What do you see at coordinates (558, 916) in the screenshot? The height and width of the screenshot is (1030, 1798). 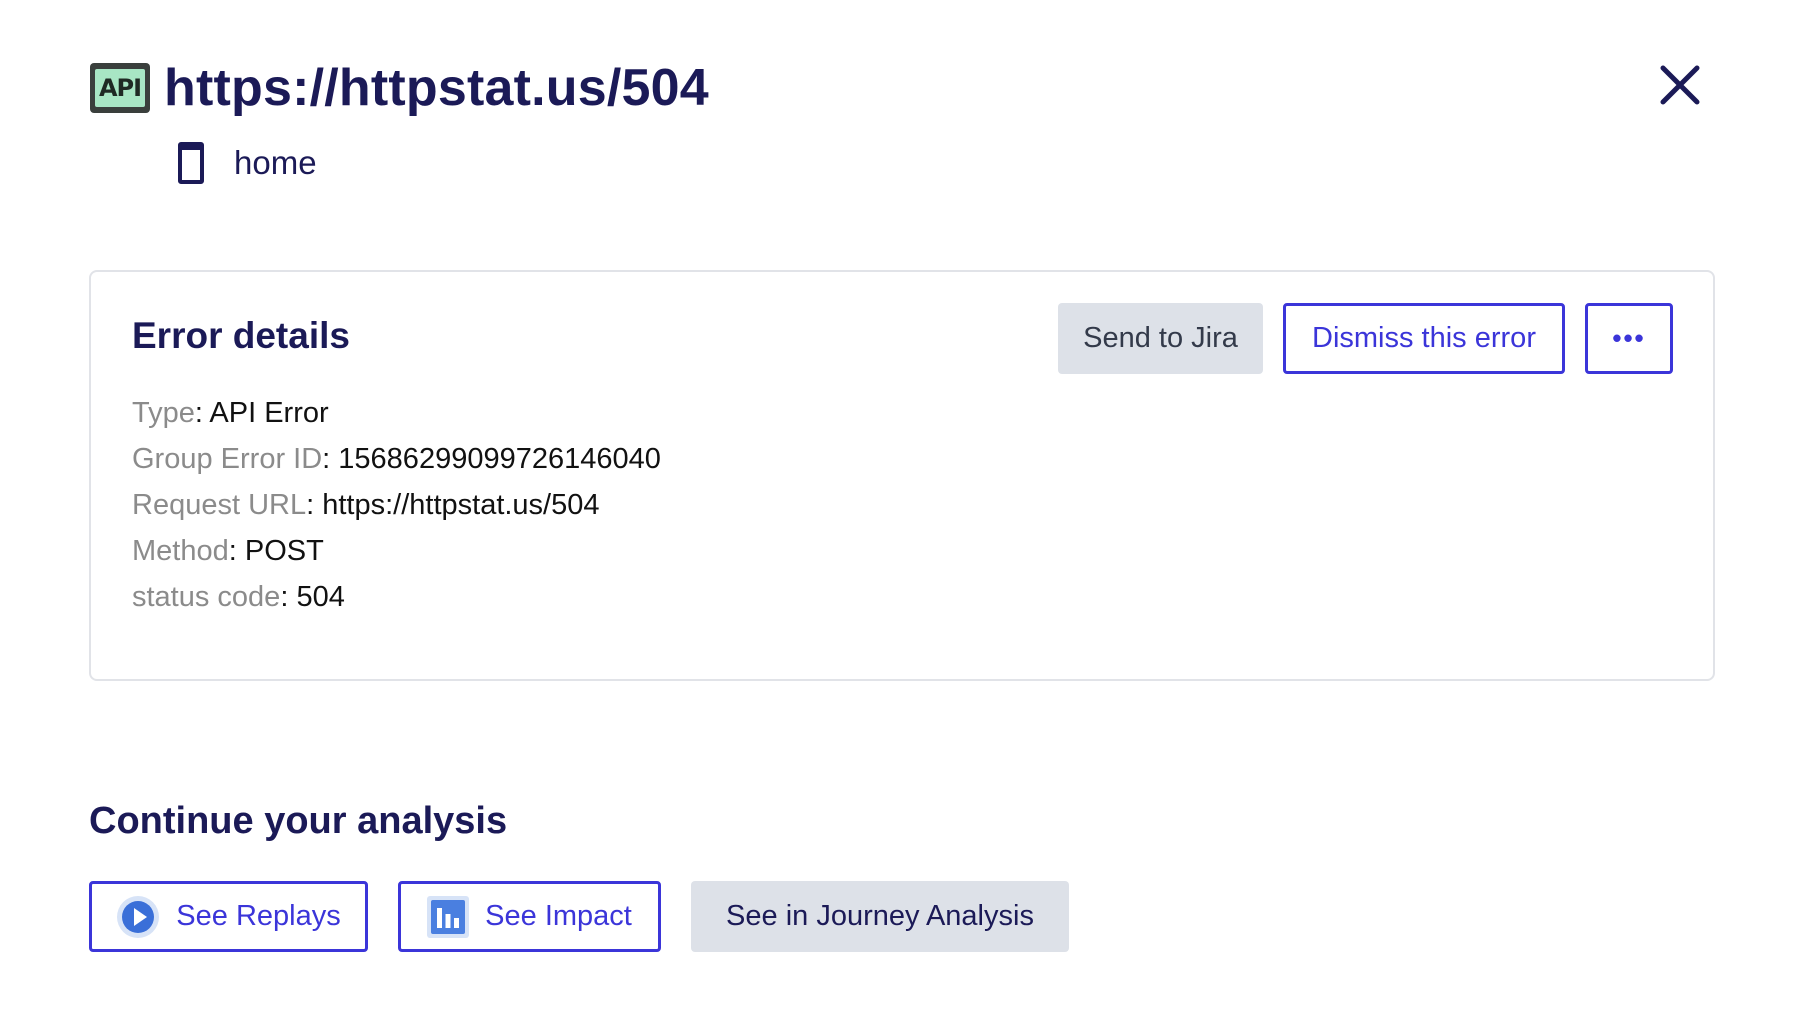 I see `see-impact-label: See Impact` at bounding box center [558, 916].